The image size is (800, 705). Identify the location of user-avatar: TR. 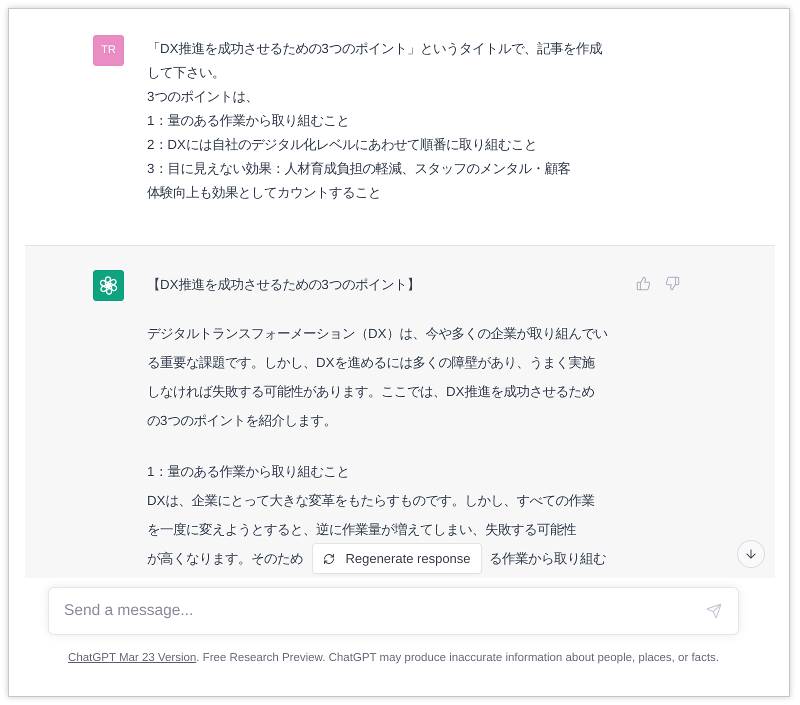
(108, 50).